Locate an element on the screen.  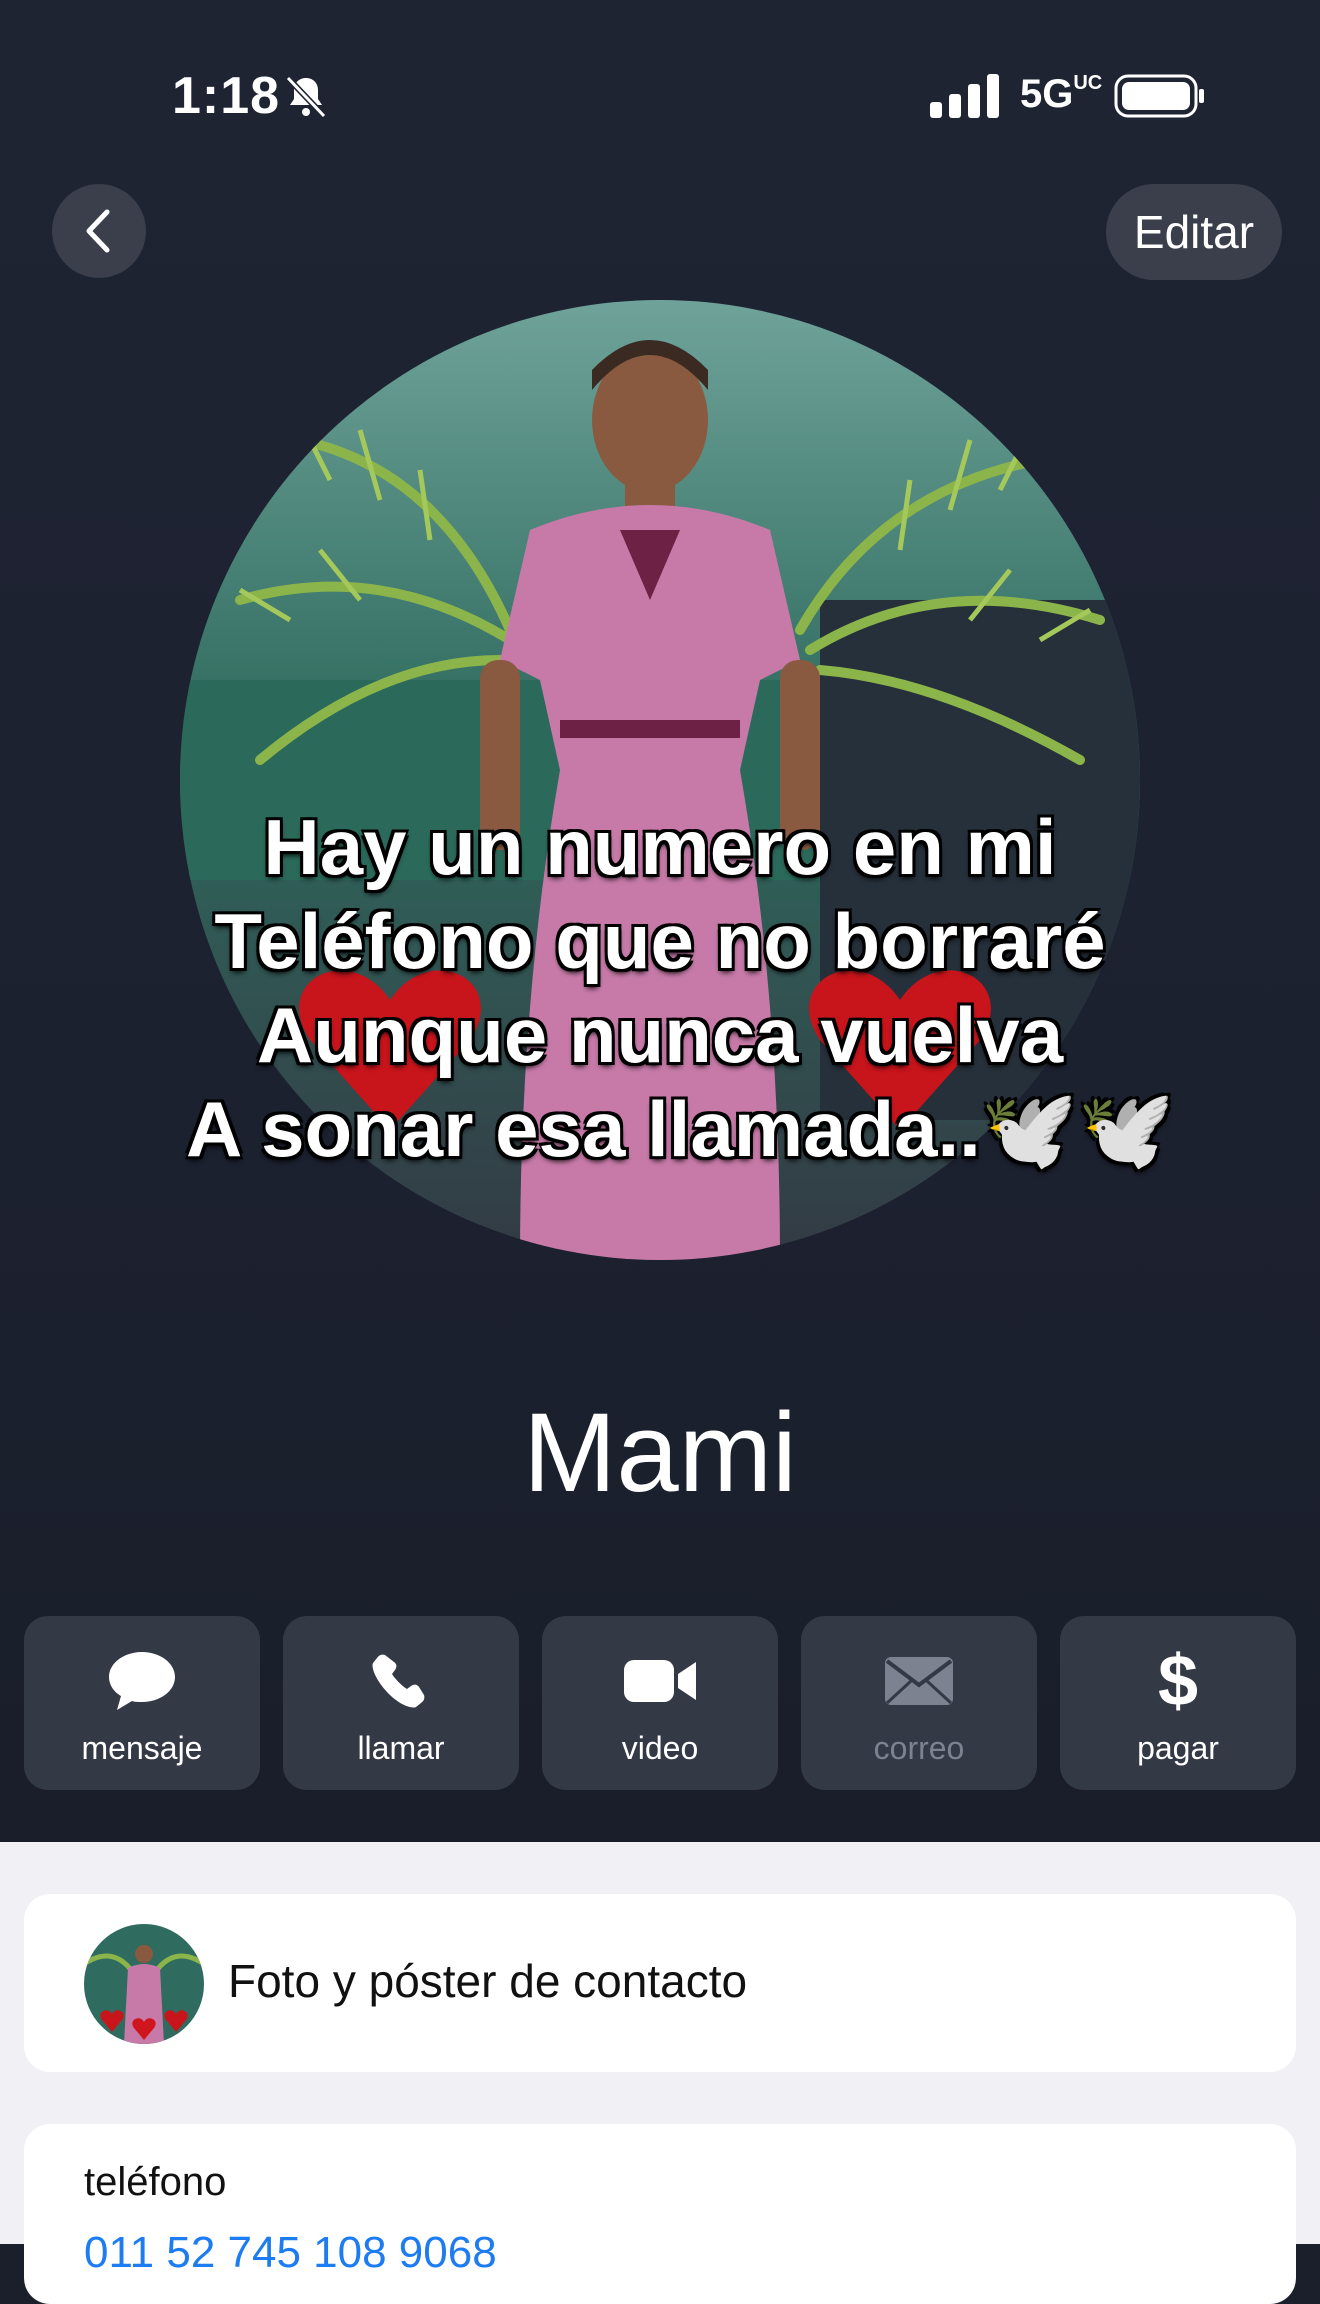
contact-thumbnail is located at coordinates (144, 1984).